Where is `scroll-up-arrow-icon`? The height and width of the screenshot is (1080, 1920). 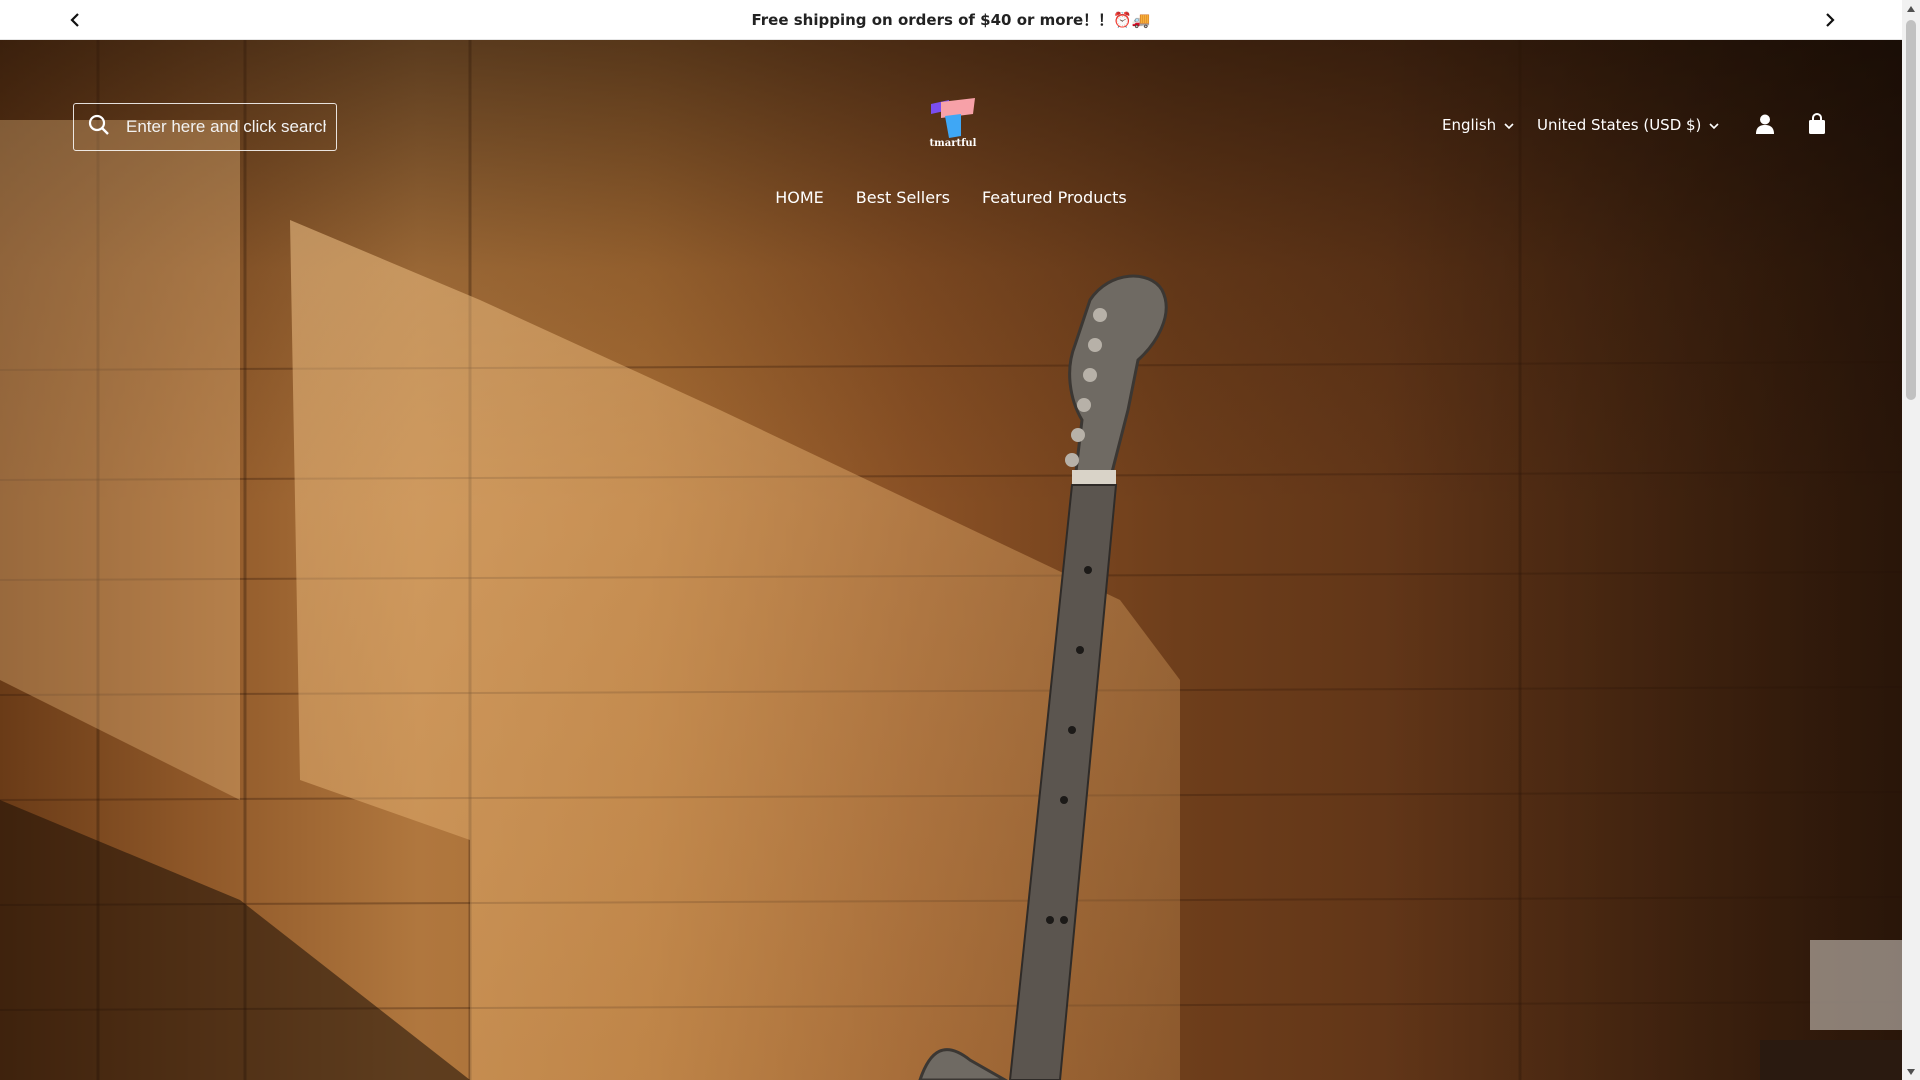
scroll-up-arrow-icon is located at coordinates (1911, 8).